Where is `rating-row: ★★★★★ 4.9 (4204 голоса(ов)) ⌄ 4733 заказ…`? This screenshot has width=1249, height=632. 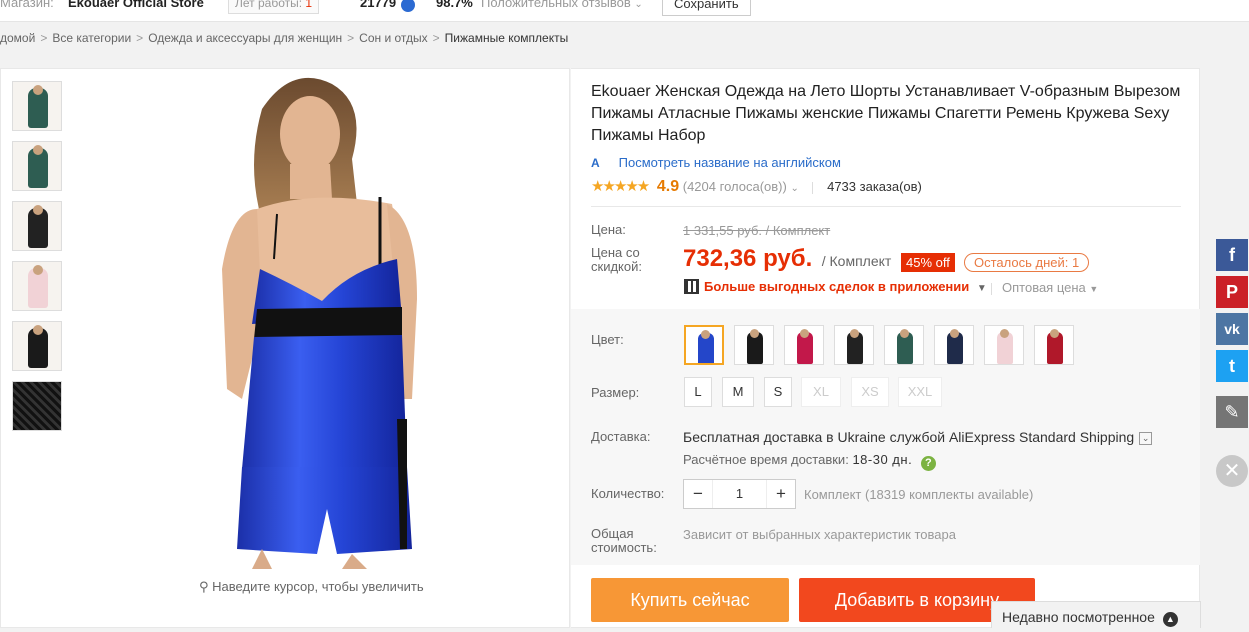
rating-row: ★★★★★ 4.9 (4204 голоса(ов)) ⌄ 4733 заказ… is located at coordinates (756, 186).